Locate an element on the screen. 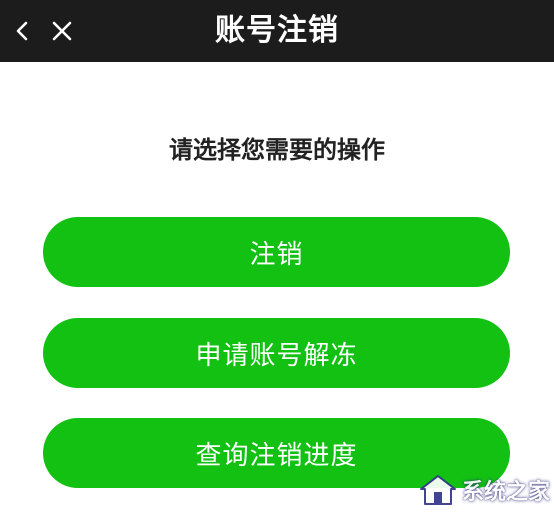 This screenshot has width=554, height=513. deregister-button-label: 注销 is located at coordinates (276, 254).